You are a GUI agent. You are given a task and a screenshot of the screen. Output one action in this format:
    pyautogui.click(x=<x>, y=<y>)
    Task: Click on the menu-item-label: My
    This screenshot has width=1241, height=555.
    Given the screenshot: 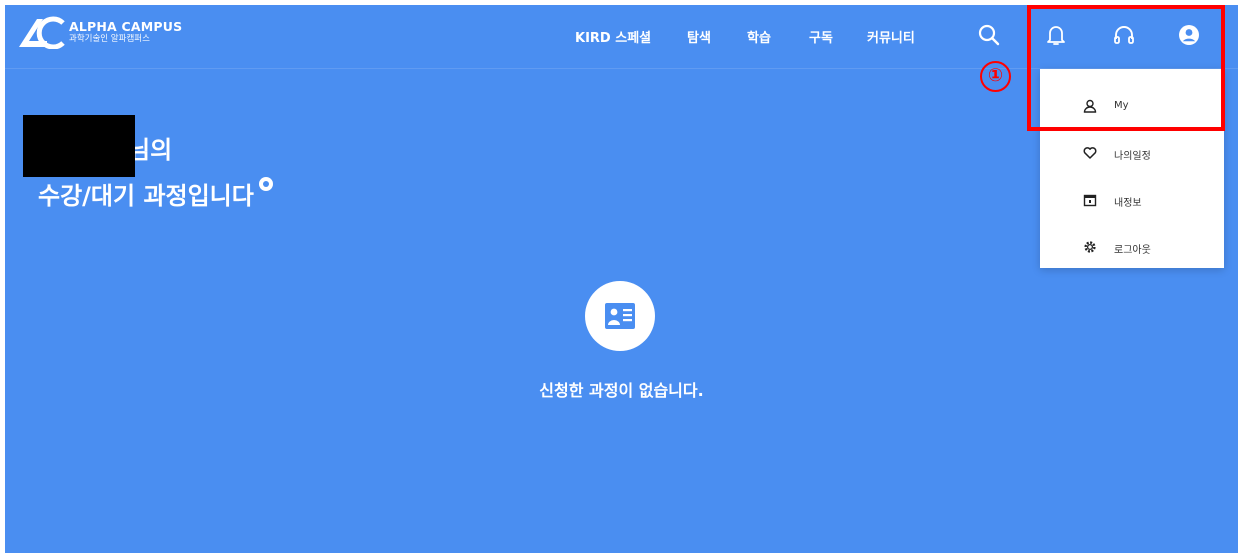 What is the action you would take?
    pyautogui.click(x=1121, y=105)
    